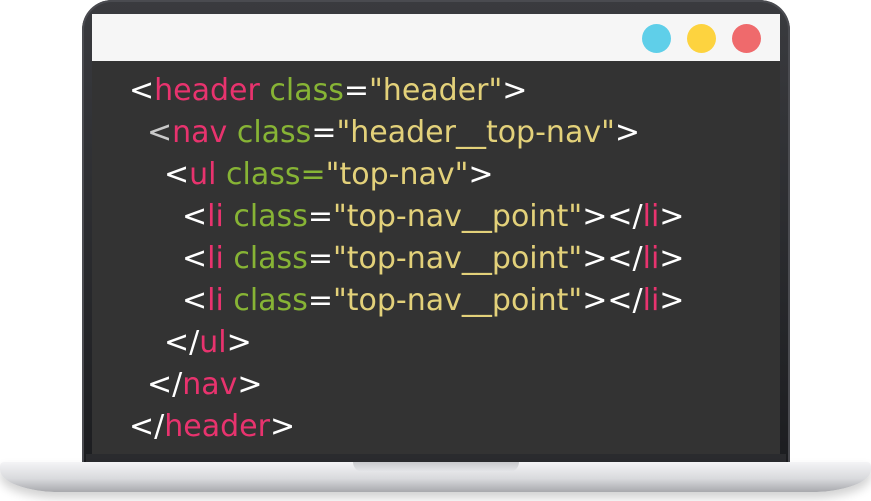 The image size is (871, 501). I want to click on code-token-attribute: =, so click(313, 174).